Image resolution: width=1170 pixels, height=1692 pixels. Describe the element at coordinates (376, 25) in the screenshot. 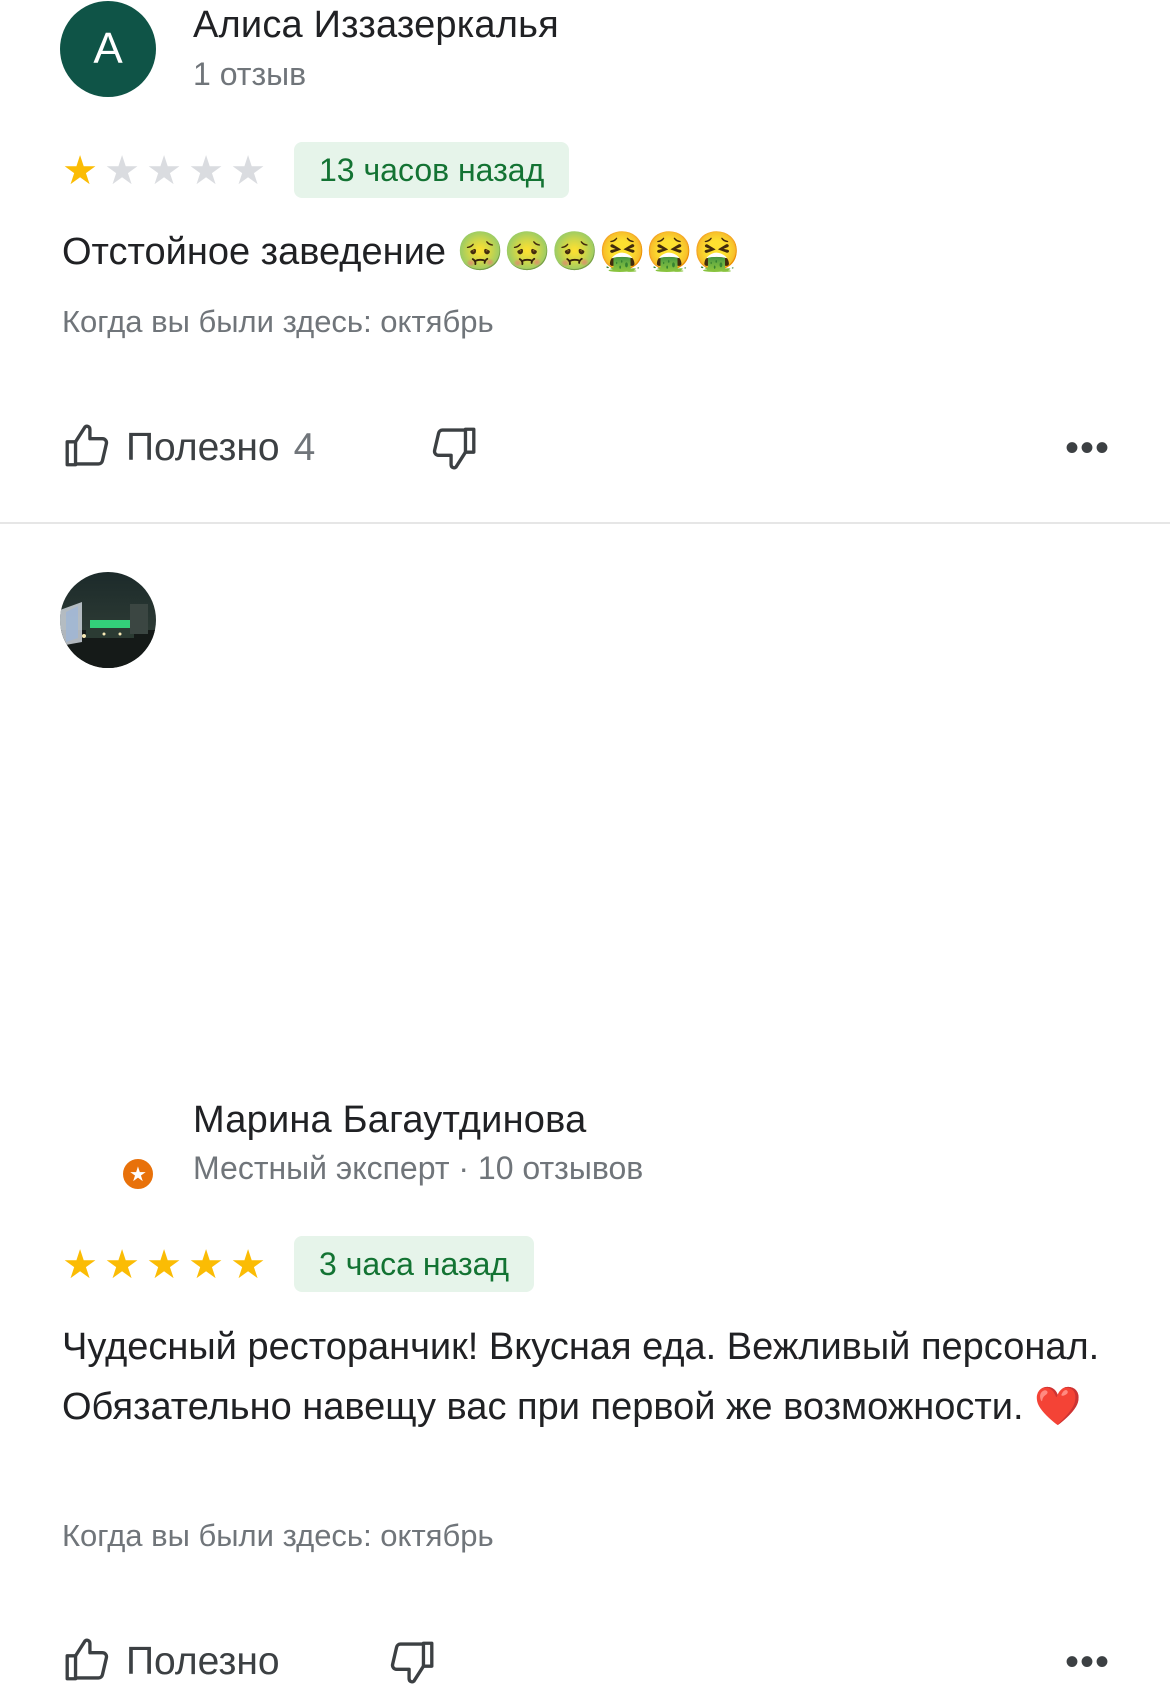

I see `author-name: Алиса Иззазеркалья` at that location.